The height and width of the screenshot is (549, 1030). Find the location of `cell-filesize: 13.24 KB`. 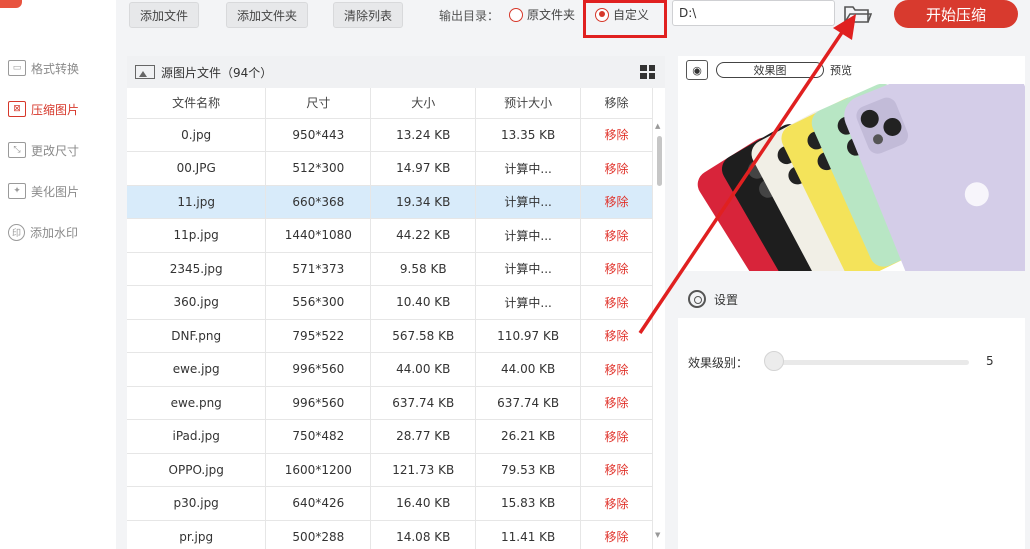

cell-filesize: 13.24 KB is located at coordinates (423, 135).